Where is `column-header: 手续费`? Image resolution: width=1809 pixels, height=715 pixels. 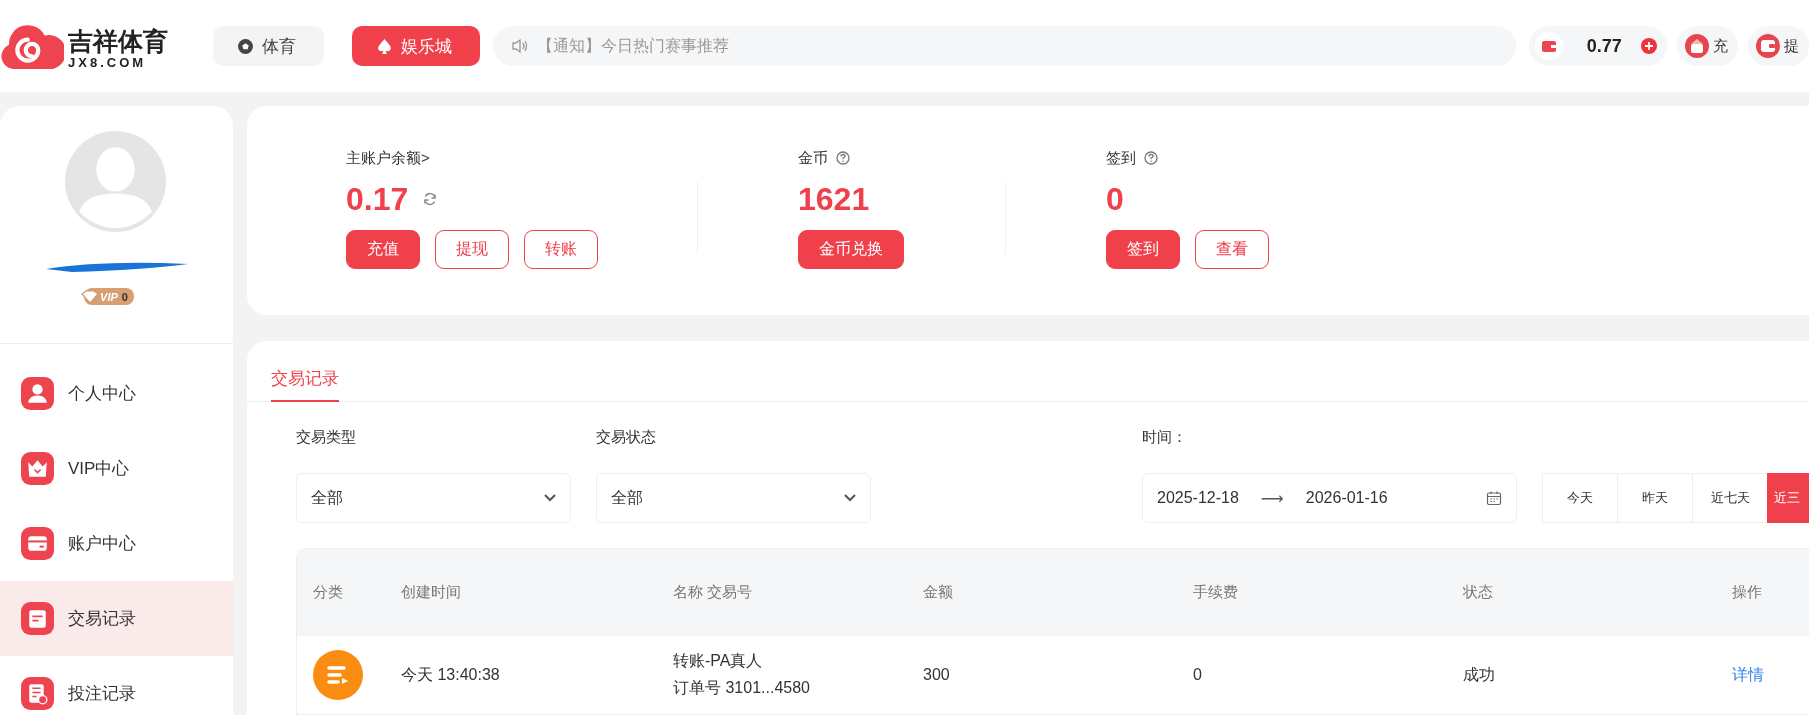
column-header: 手续费 is located at coordinates (1216, 592).